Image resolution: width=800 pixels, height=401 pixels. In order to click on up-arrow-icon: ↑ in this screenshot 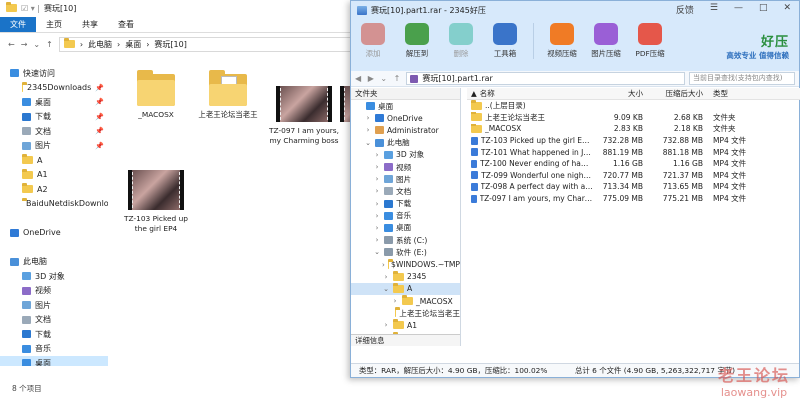, I will do `click(49, 44)`.